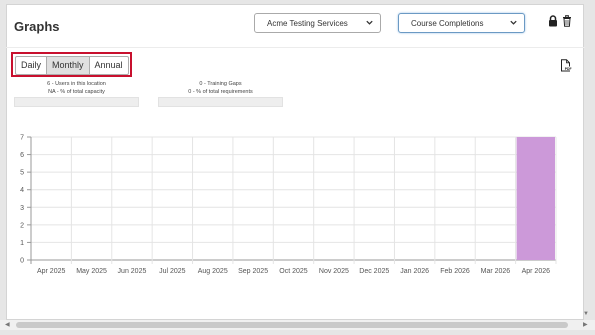  I want to click on scroll-right-icon: ▶, so click(585, 324).